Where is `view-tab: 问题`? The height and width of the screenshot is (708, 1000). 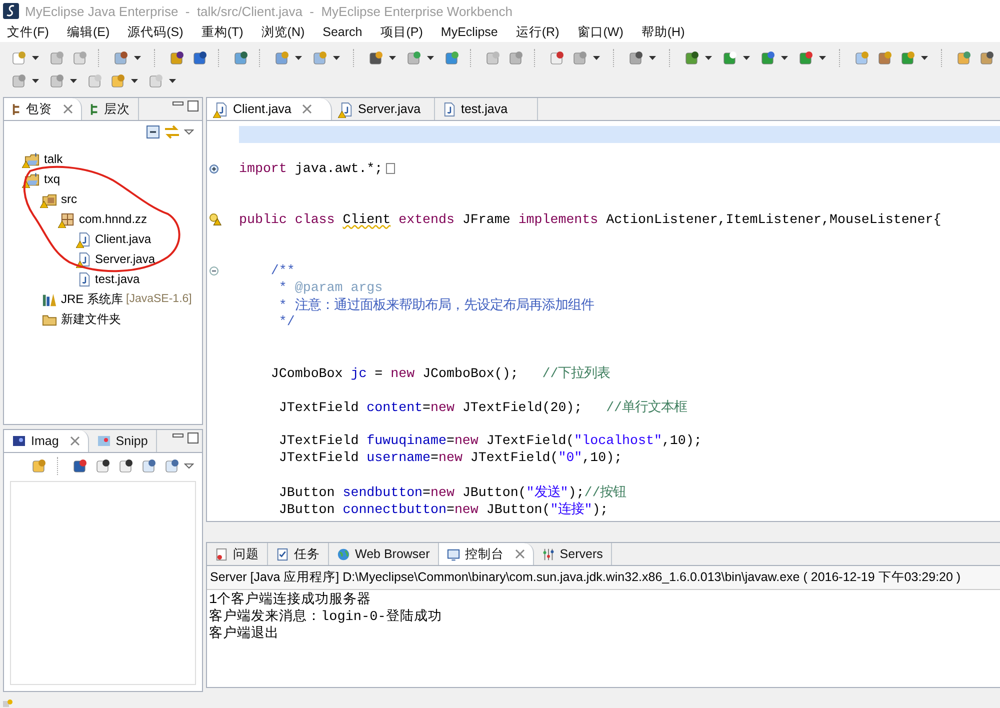
view-tab: 问题 is located at coordinates (237, 554).